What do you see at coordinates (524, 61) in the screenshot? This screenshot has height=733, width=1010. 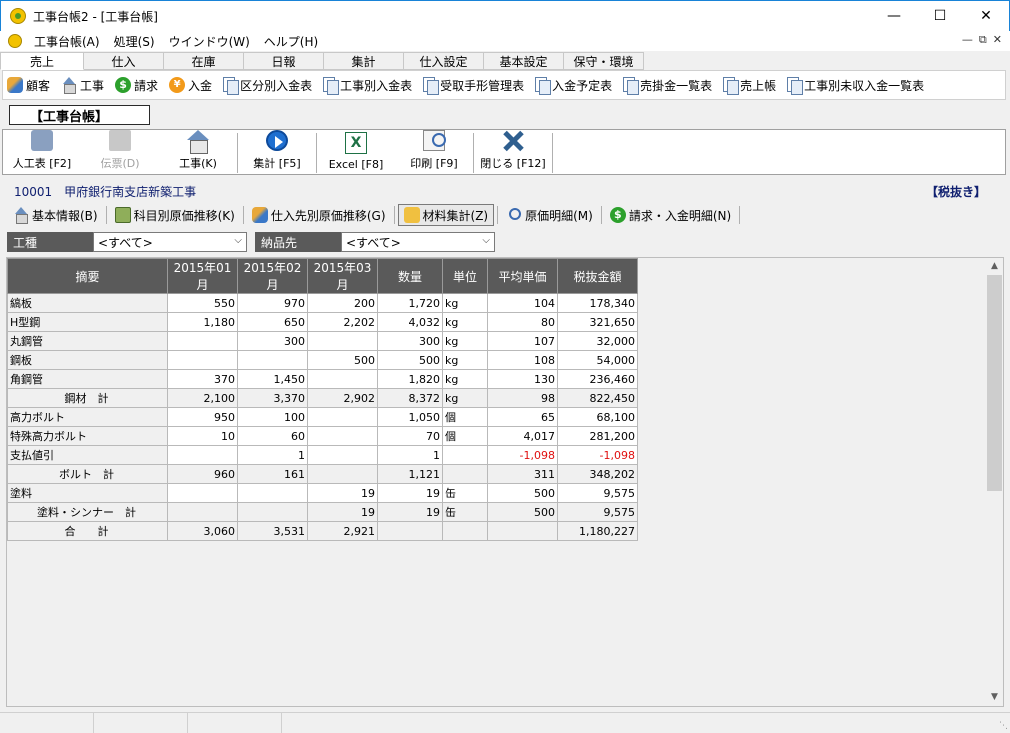 I see `tab-basic-settings: 基本設定` at bounding box center [524, 61].